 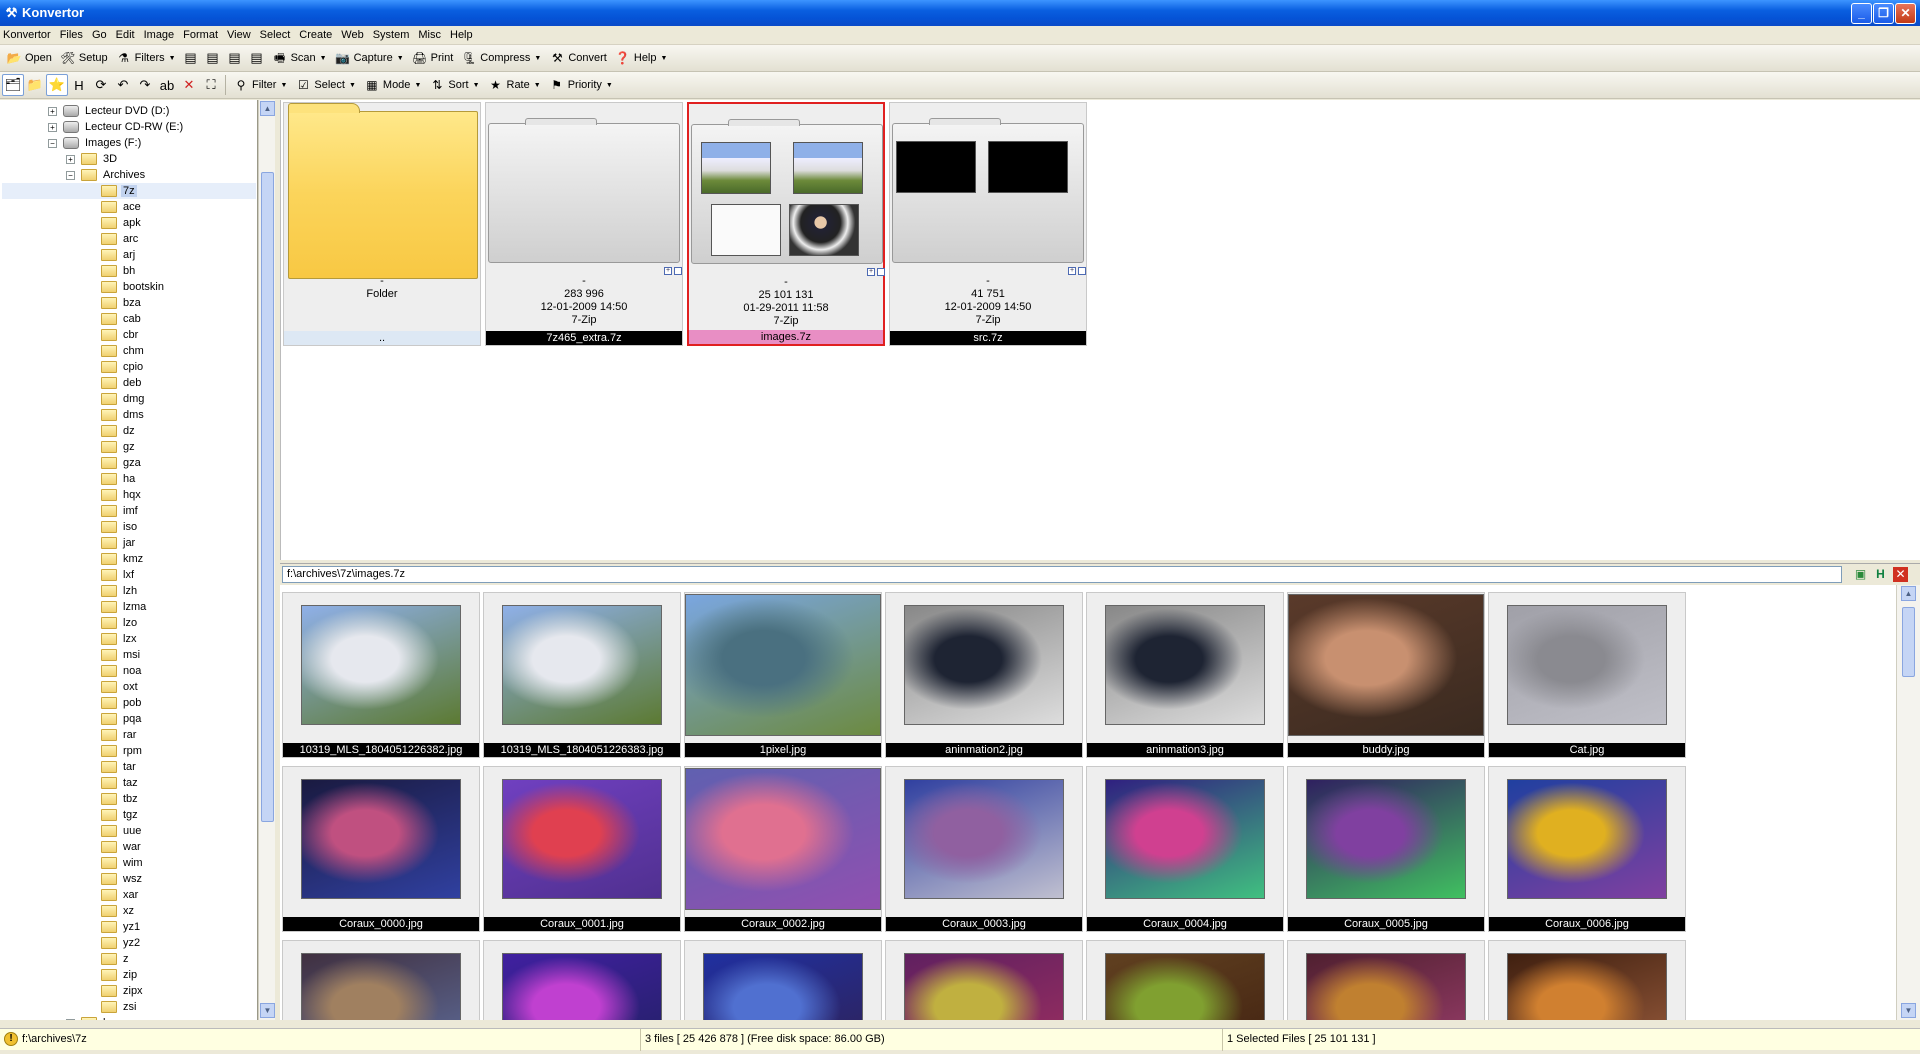 I want to click on image-tile: 10319_MLS_1804051226382.jpg, so click(x=381, y=675).